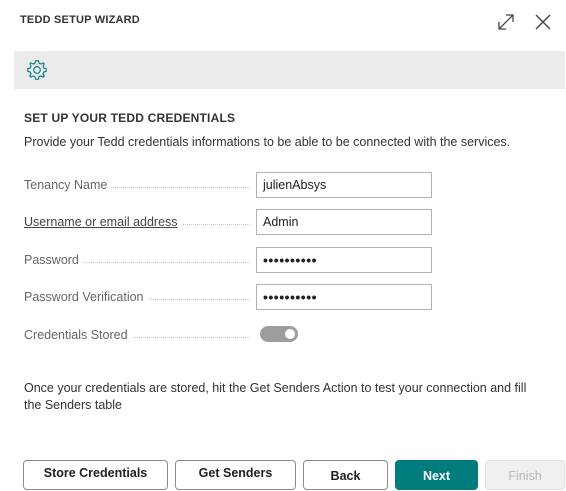  I want to click on password-verification-label: Password Verification, so click(86, 297).